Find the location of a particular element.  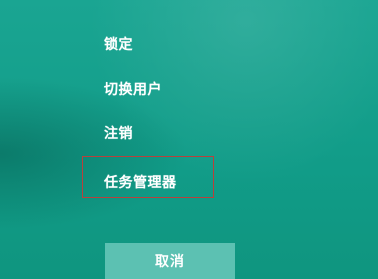

menu-item-sign-out: 注销 is located at coordinates (118, 134).